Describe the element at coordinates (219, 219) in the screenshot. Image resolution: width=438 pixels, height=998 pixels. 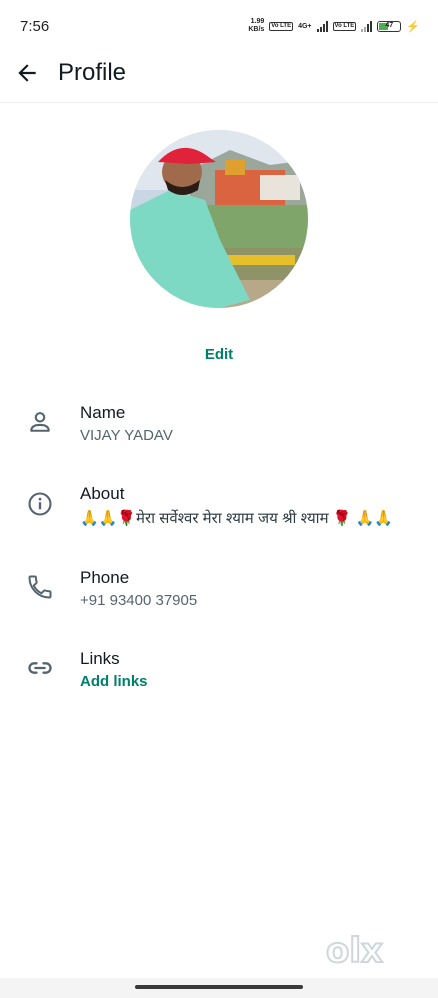
I see `profile-photo` at that location.